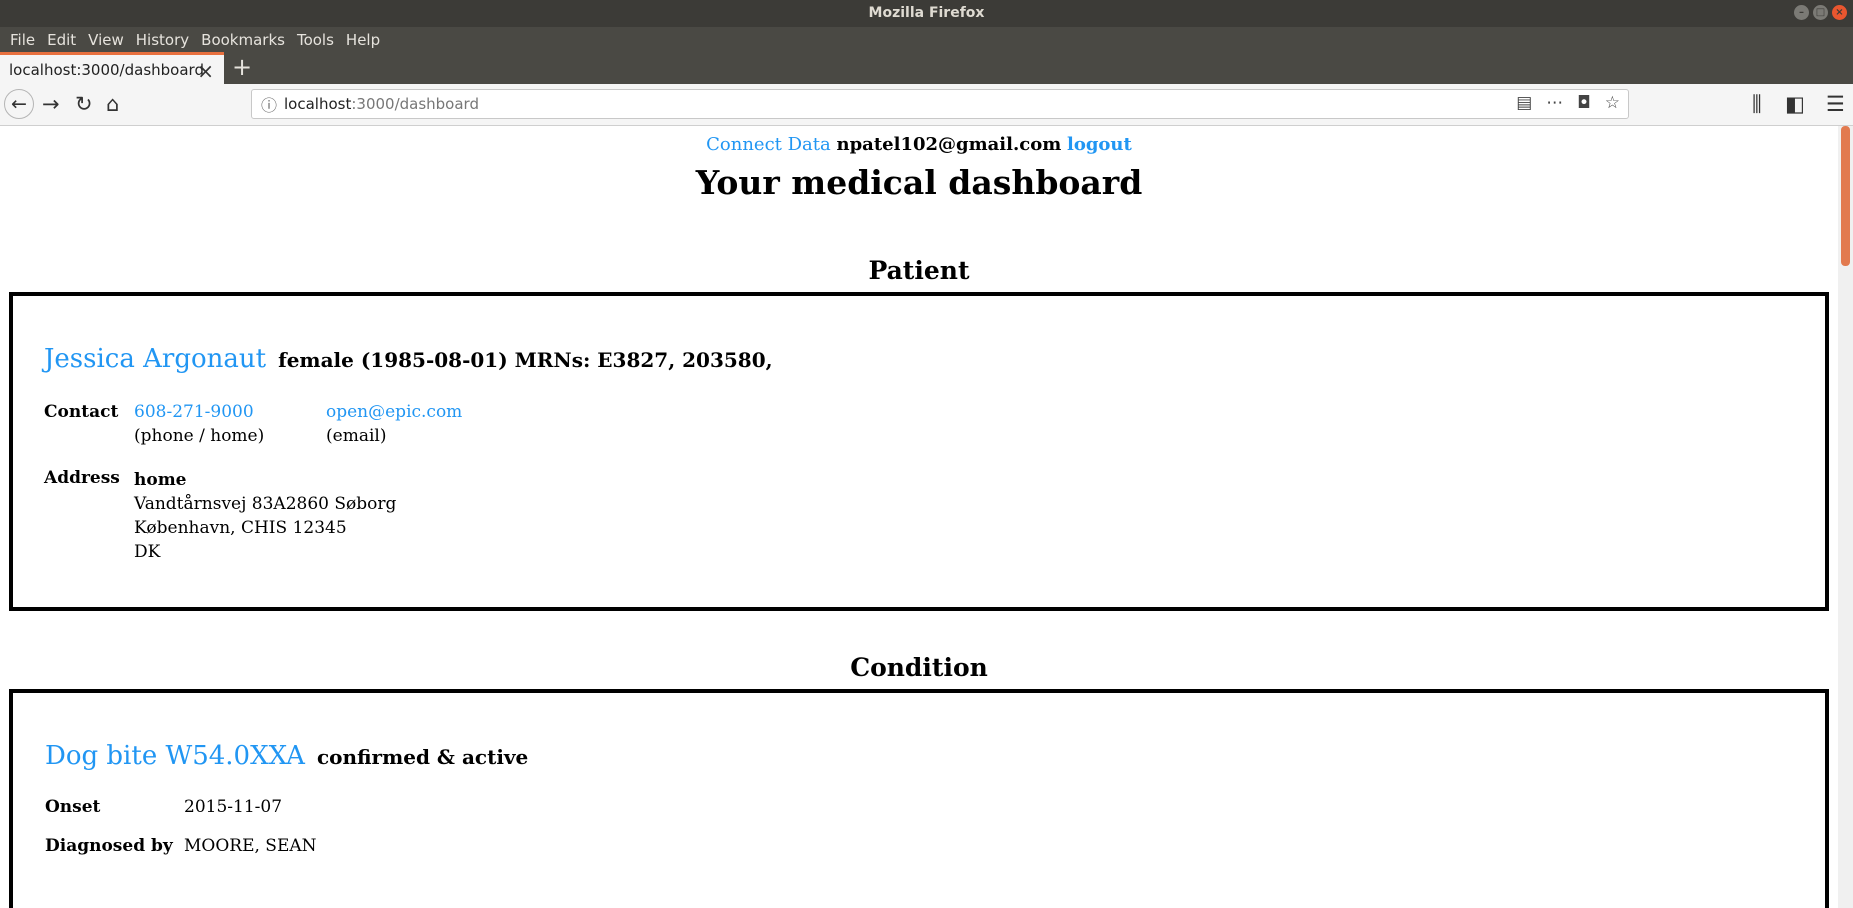 The image size is (1853, 908). I want to click on tab-title: localhost:3000/dashboard, so click(106, 69).